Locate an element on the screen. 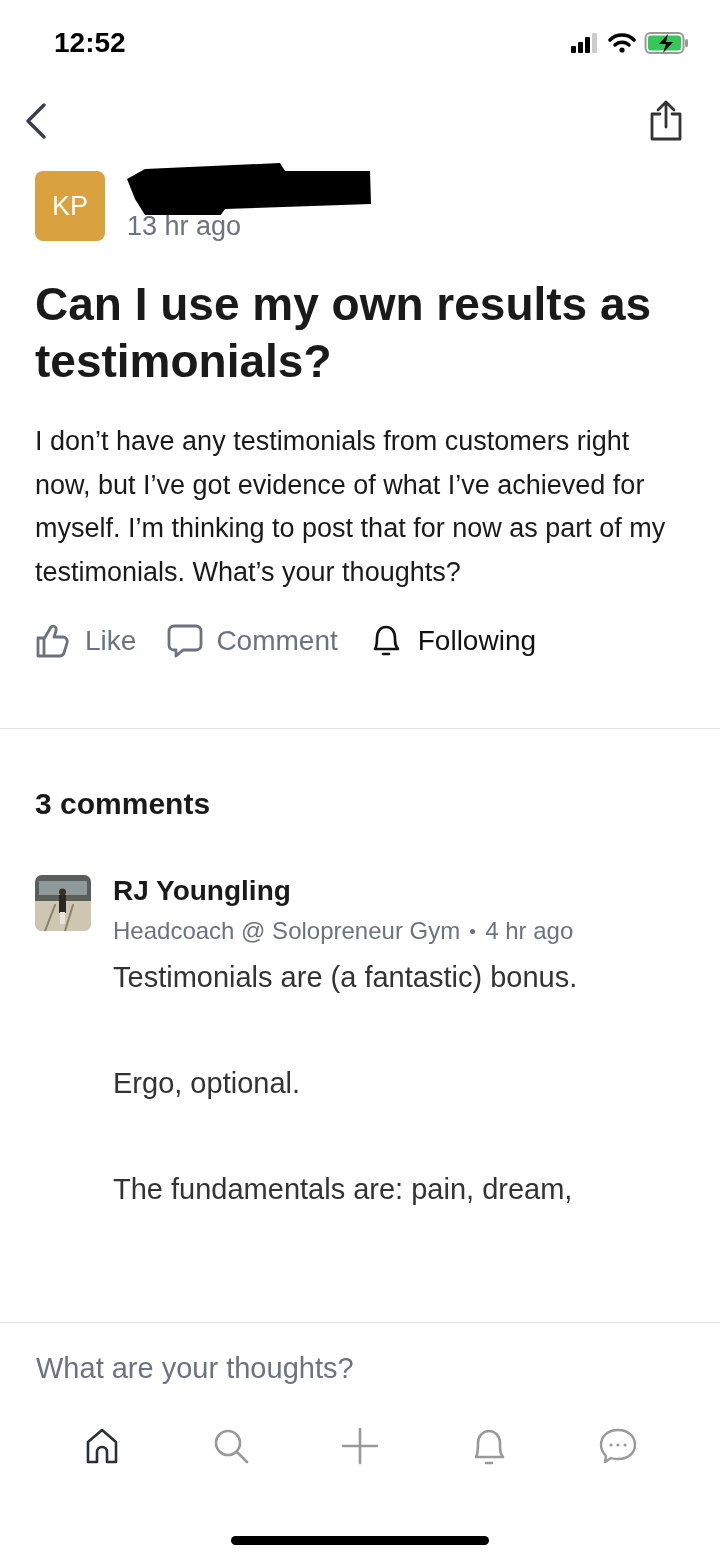 The width and height of the screenshot is (720, 1558). commenter-title: Headcoach @ Solopreneur Gym is located at coordinates (287, 931).